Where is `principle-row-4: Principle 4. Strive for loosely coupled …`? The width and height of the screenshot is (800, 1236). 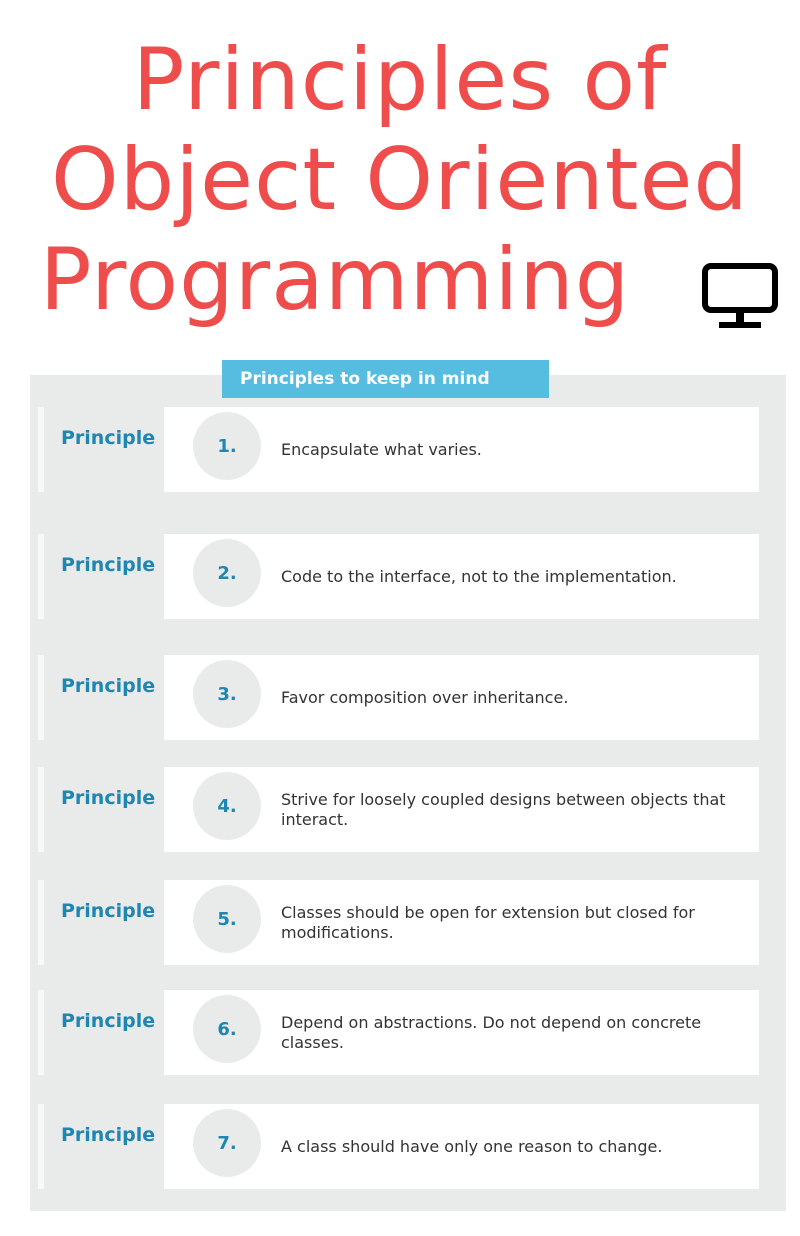
principle-row-4: Principle 4. Strive for loosely coupled … is located at coordinates (400, 809).